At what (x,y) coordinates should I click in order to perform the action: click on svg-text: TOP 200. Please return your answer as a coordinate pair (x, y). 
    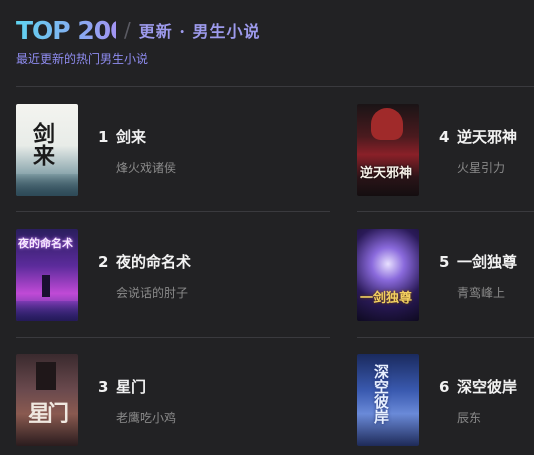
    Looking at the image, I should click on (66, 30).